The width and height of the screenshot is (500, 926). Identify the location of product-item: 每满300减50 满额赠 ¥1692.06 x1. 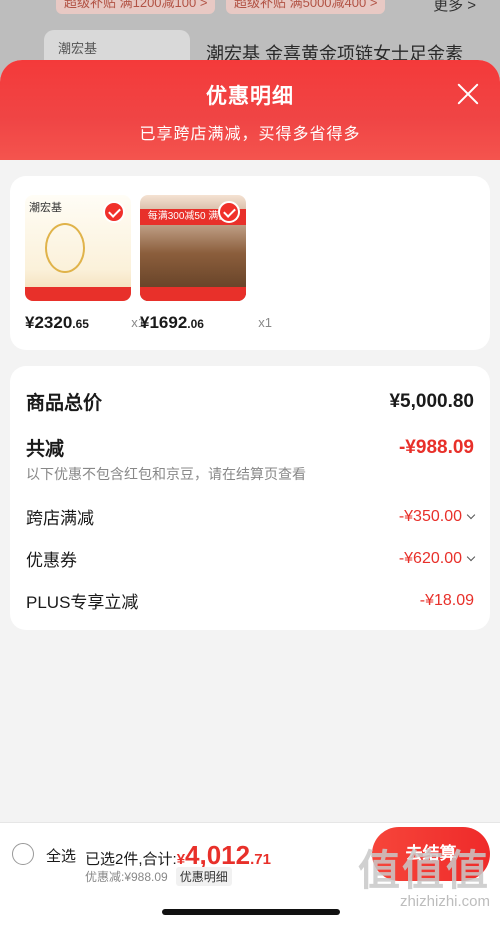
(206, 264).